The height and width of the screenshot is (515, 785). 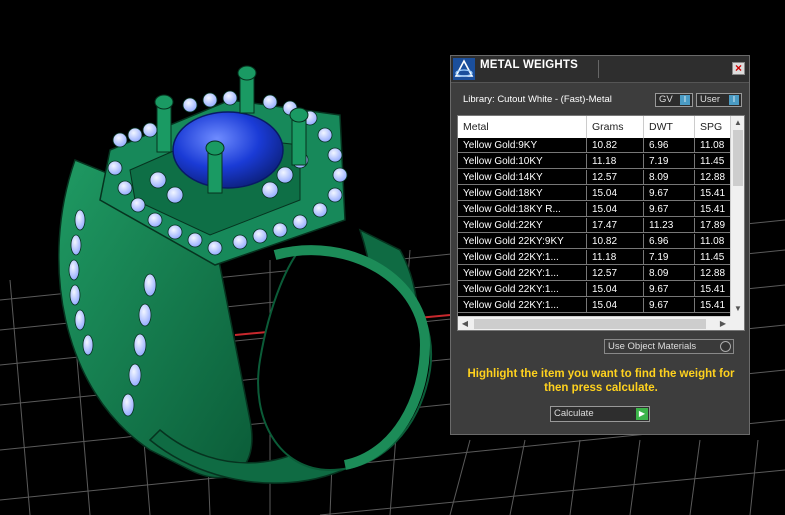 What do you see at coordinates (615, 127) in the screenshot?
I see `column-header-grams: Grams` at bounding box center [615, 127].